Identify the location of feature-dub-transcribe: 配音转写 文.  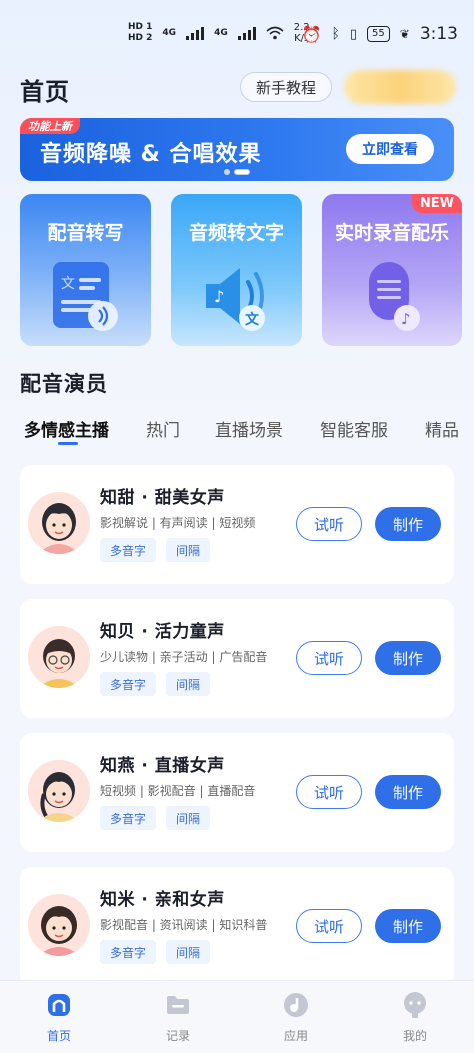
(85, 270).